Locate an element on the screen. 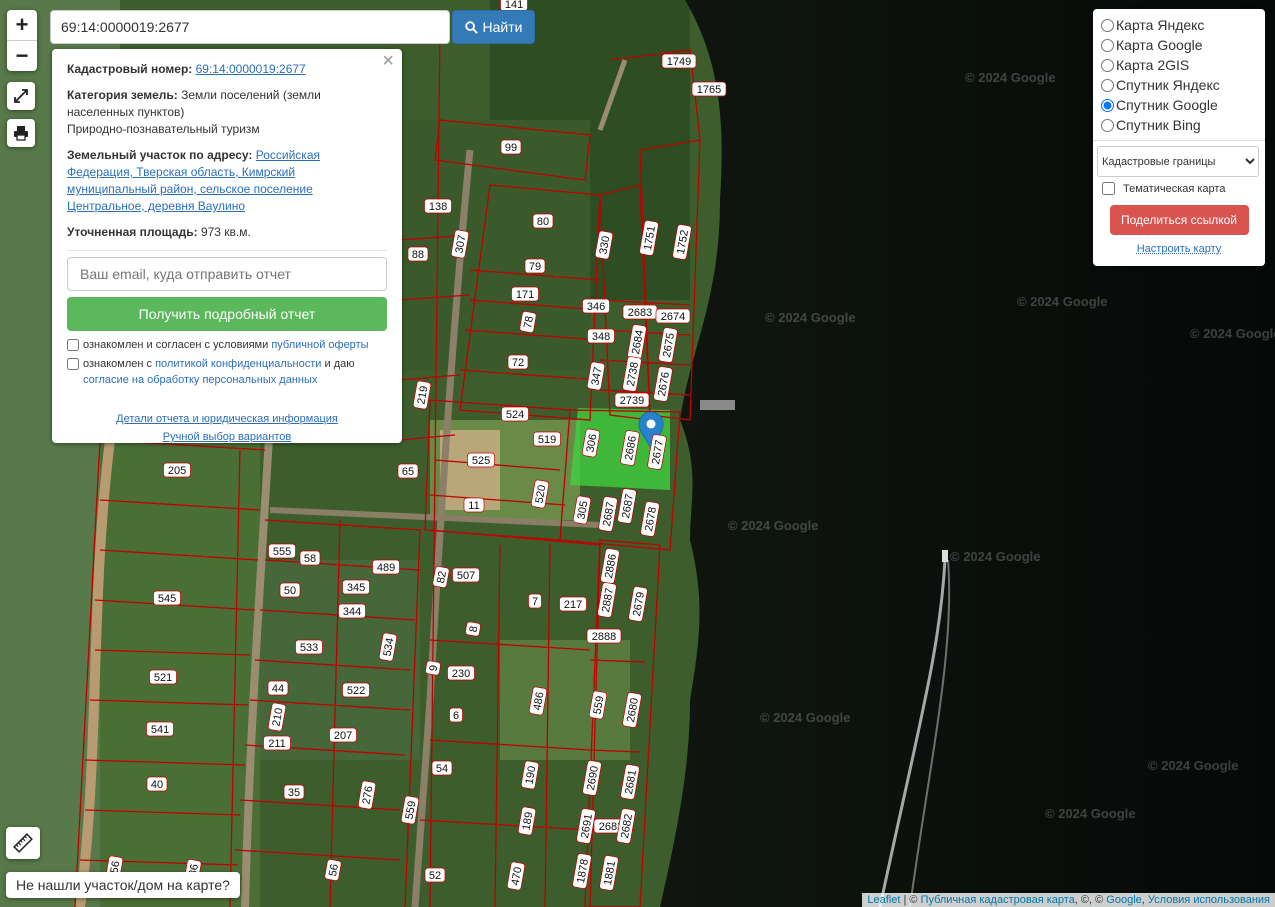 Image resolution: width=1275 pixels, height=907 pixels. svg-text: 82 is located at coordinates (442, 577).